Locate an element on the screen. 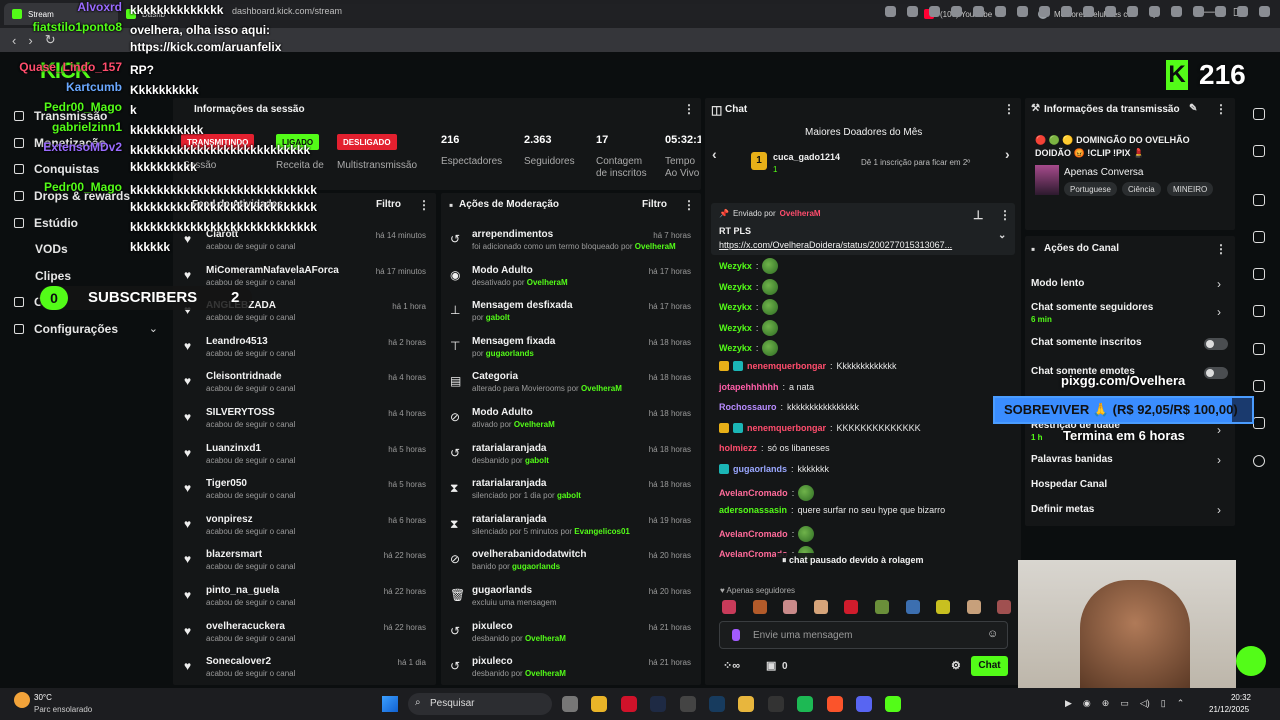  files-icon is located at coordinates (570, 704).